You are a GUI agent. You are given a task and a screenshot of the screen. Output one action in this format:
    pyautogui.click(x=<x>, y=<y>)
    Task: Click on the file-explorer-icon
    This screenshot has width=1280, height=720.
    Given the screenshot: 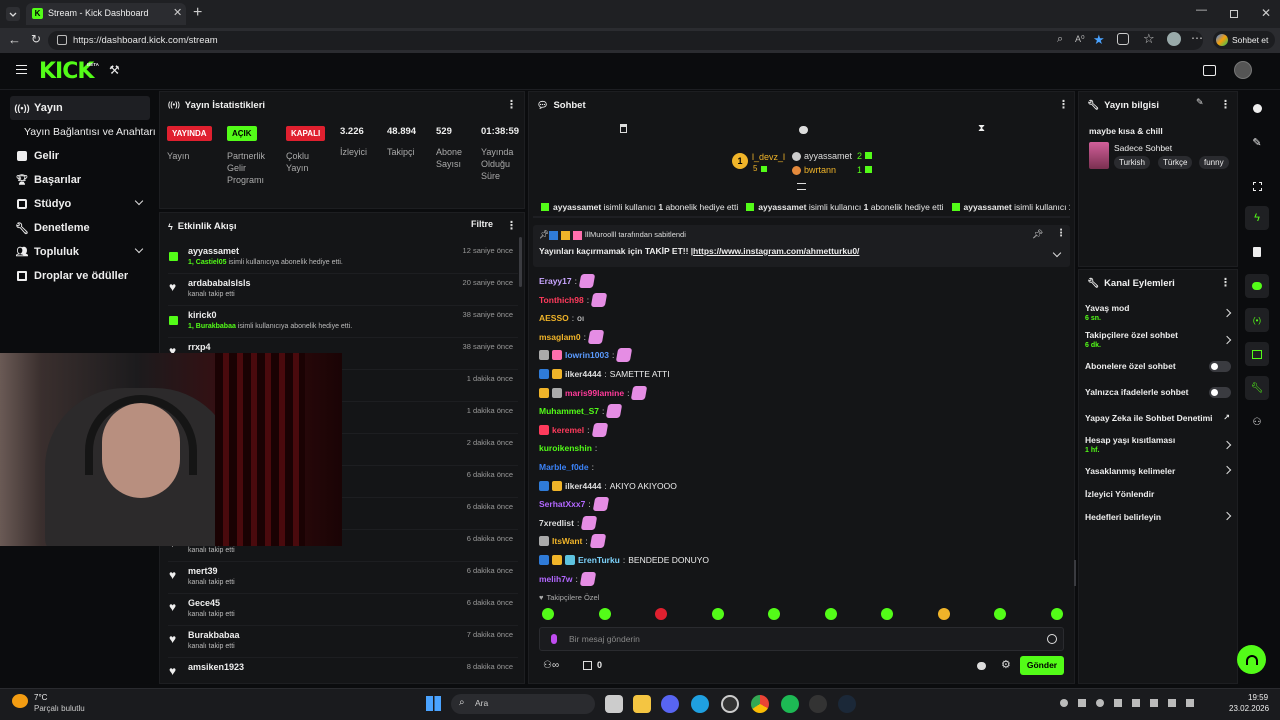 What is the action you would take?
    pyautogui.click(x=642, y=704)
    